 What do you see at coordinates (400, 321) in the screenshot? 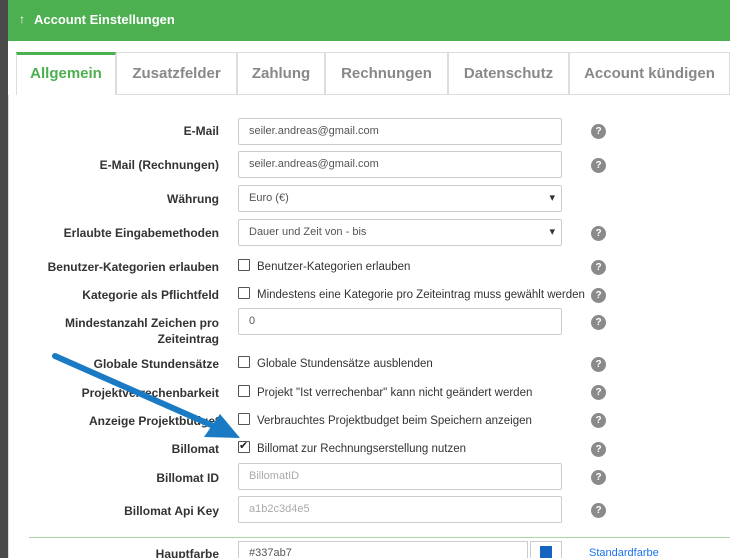
I see `min-chars-field: 0` at bounding box center [400, 321].